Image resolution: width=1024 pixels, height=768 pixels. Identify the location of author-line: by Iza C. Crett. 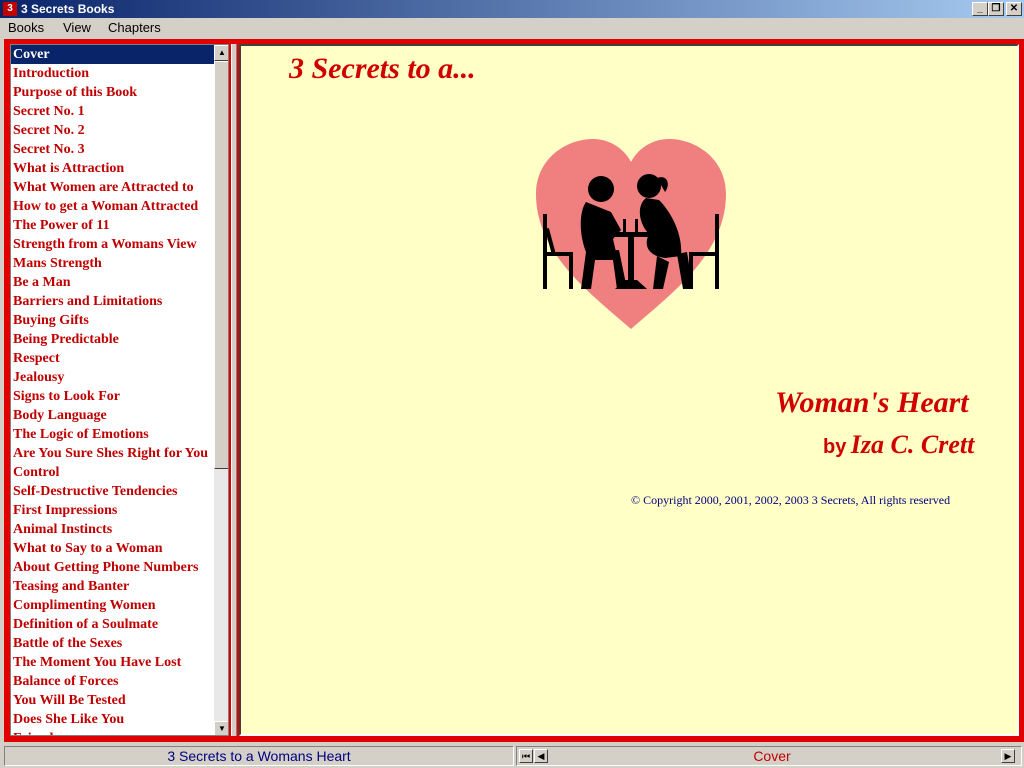
(898, 445).